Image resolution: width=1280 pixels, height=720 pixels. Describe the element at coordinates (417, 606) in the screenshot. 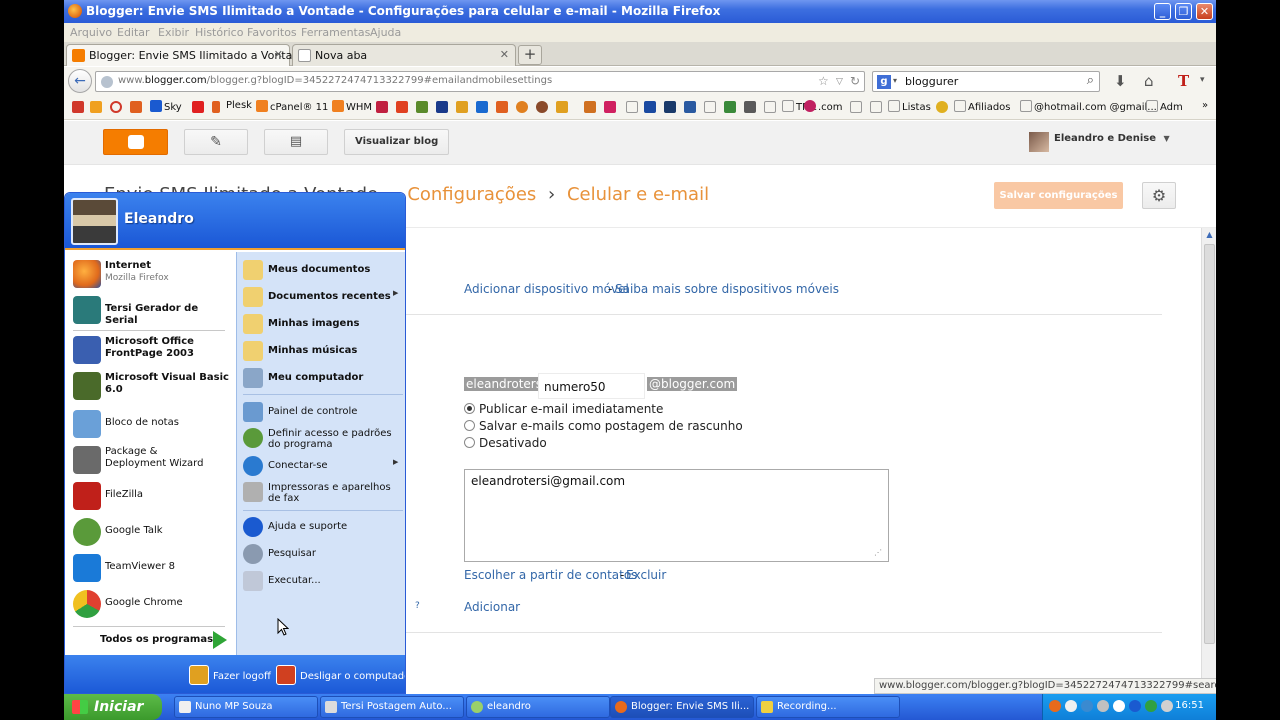

I see `help-icon: ?` at that location.